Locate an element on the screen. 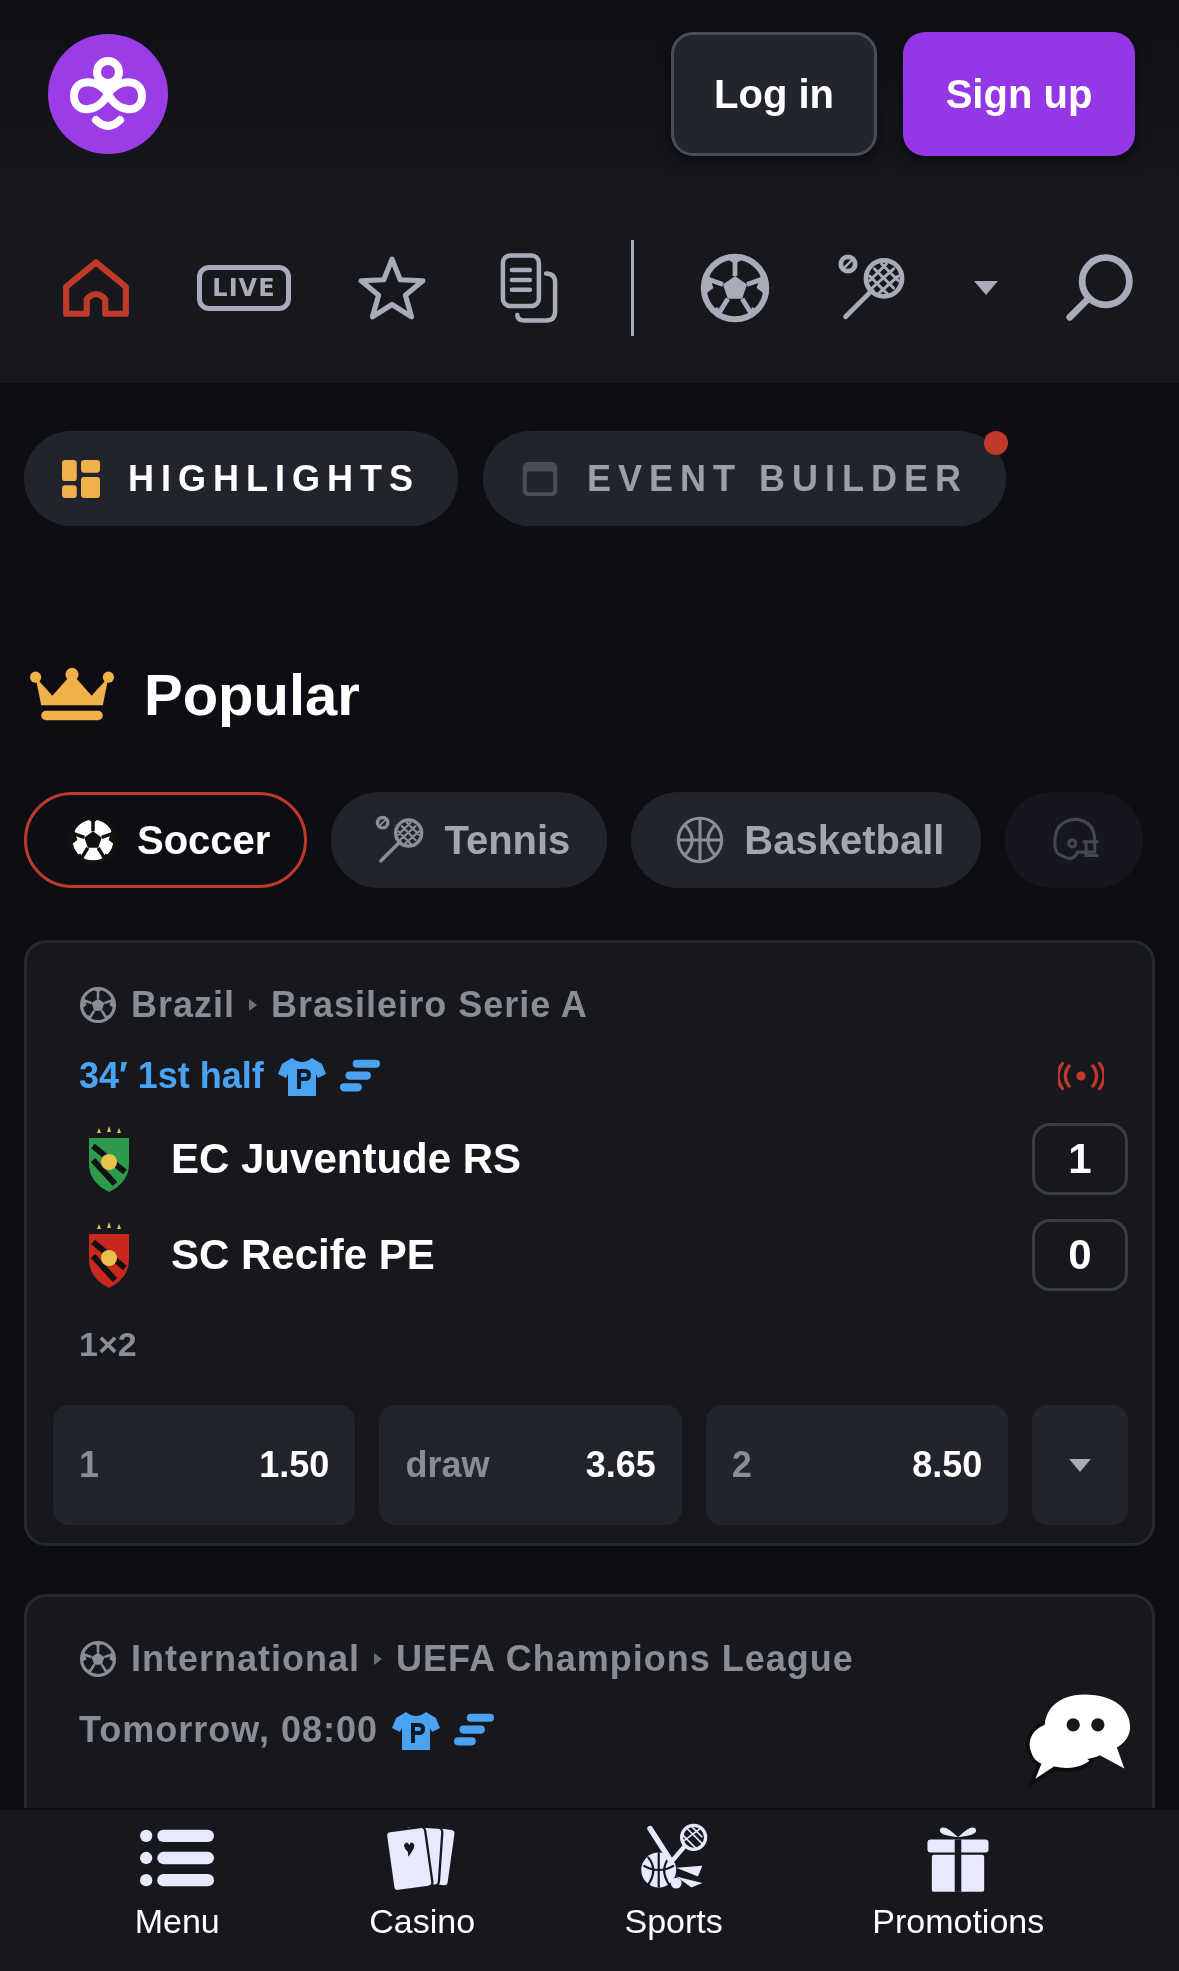  odds-button: 1 1.50 is located at coordinates (204, 1465).